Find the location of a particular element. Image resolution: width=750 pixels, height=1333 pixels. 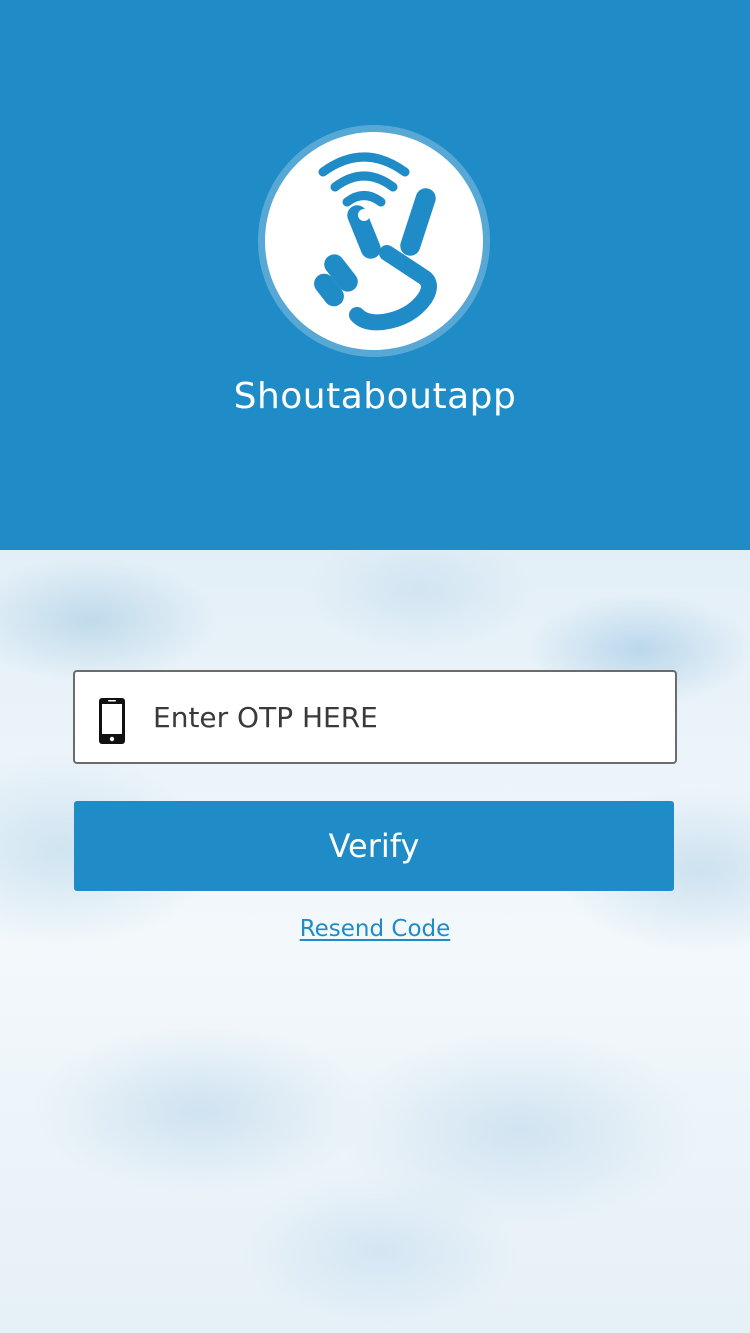

resend-code-container: Resend Code is located at coordinates (375, 929).